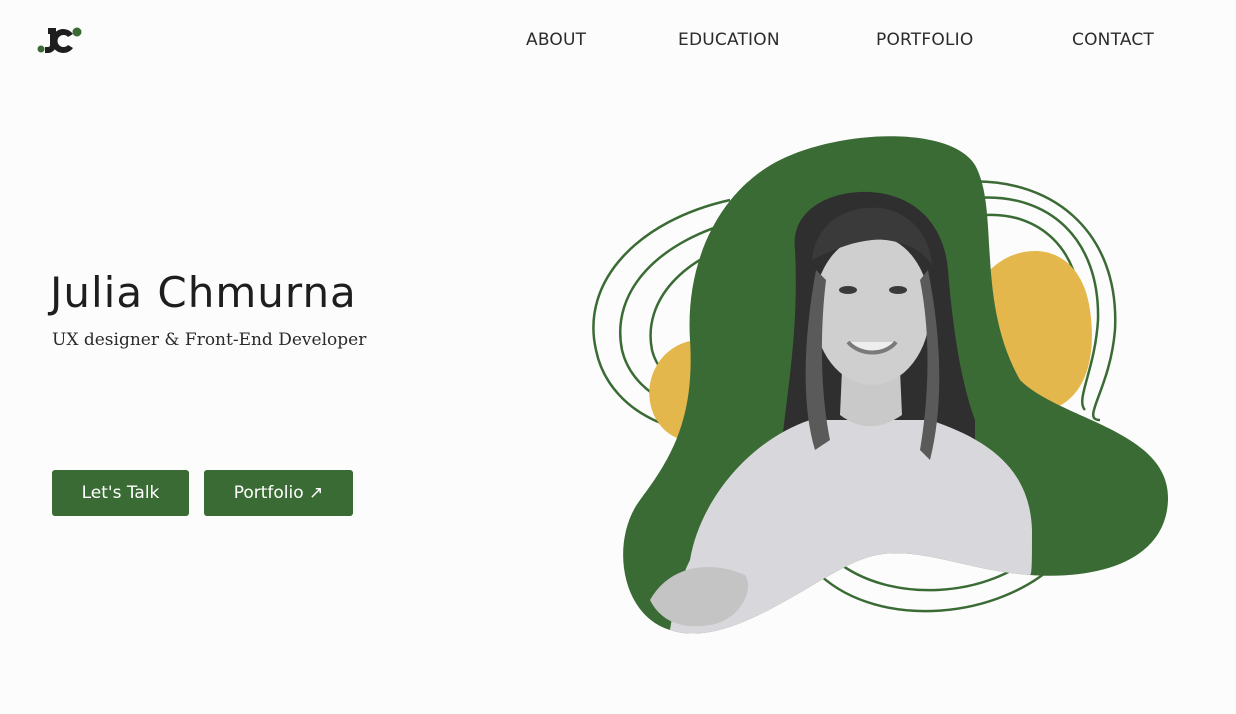 The width and height of the screenshot is (1236, 714). What do you see at coordinates (60, 40) in the screenshot?
I see `logo` at bounding box center [60, 40].